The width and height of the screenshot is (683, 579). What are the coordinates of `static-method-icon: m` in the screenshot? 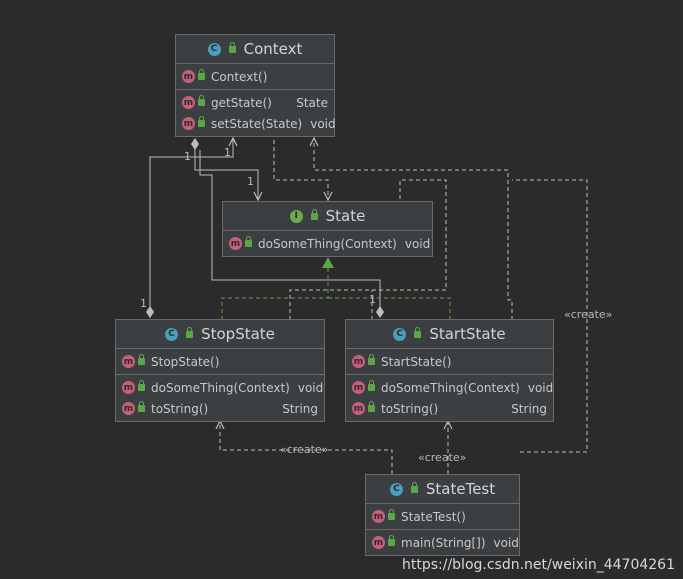 It's located at (378, 542).